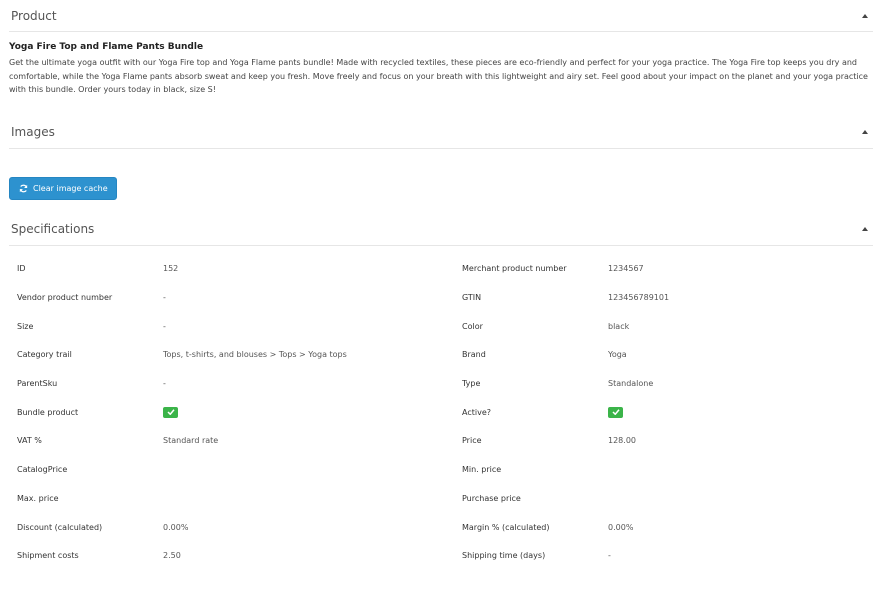 This screenshot has height=596, width=878. What do you see at coordinates (48, 412) in the screenshot?
I see `spec-label: Bundle product` at bounding box center [48, 412].